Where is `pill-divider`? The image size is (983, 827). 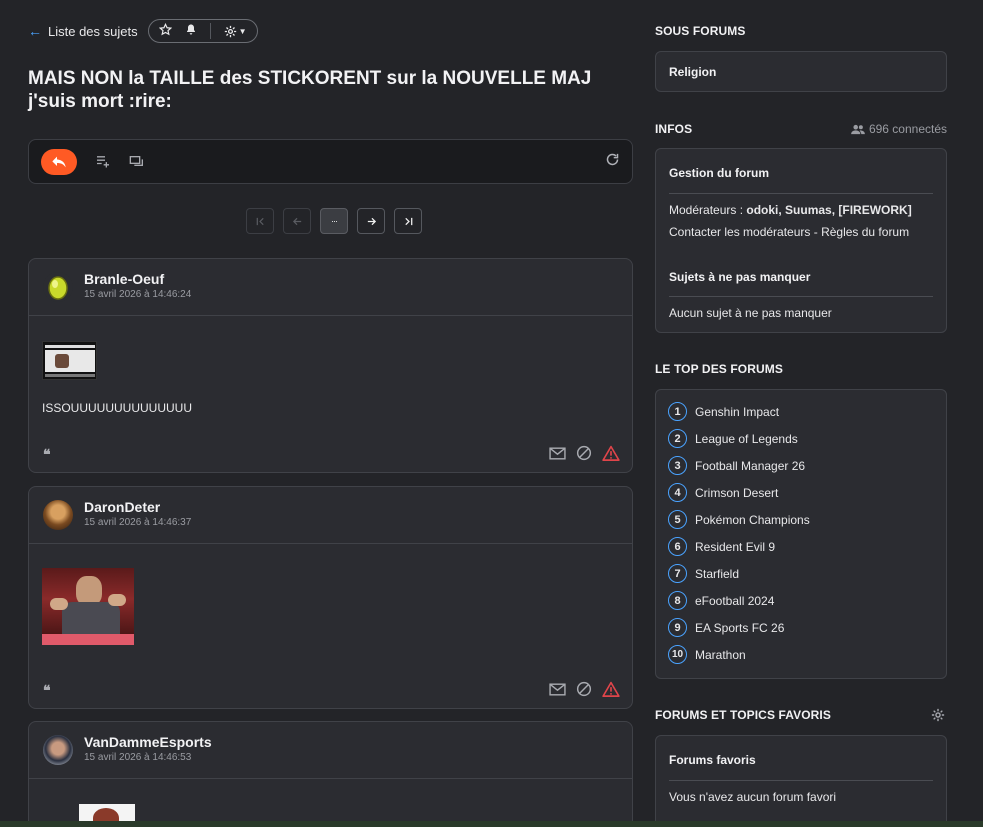 pill-divider is located at coordinates (210, 31).